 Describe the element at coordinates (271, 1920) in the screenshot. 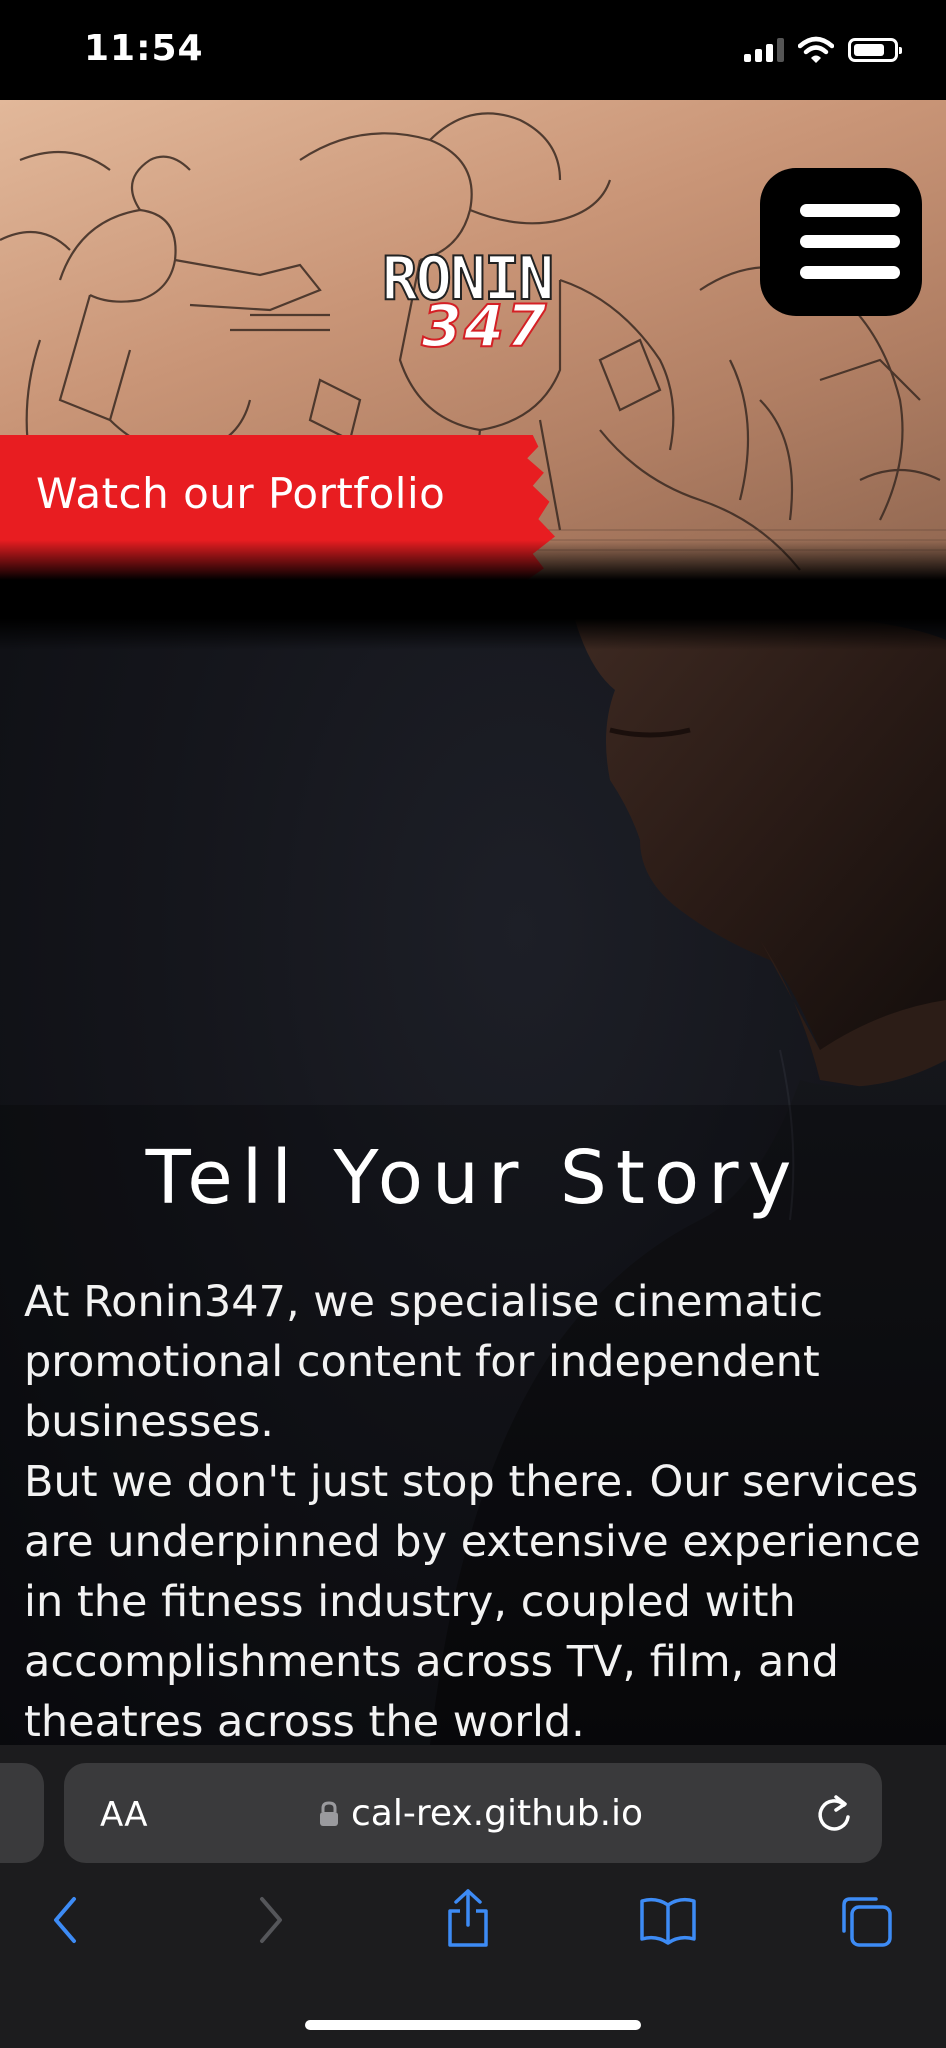

I see `forward-icon` at that location.